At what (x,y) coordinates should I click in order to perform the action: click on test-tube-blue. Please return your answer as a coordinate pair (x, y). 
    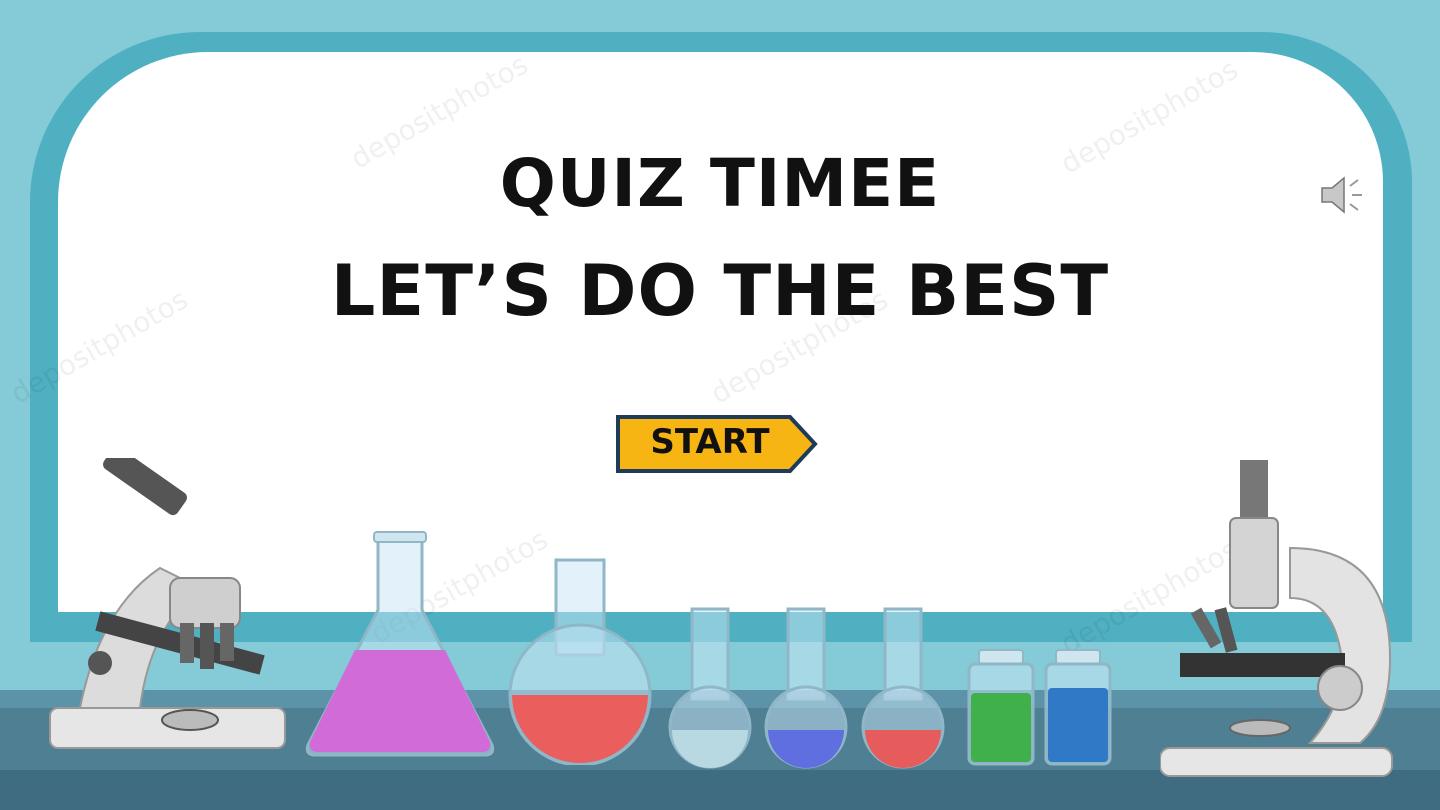
    Looking at the image, I should click on (806, 688).